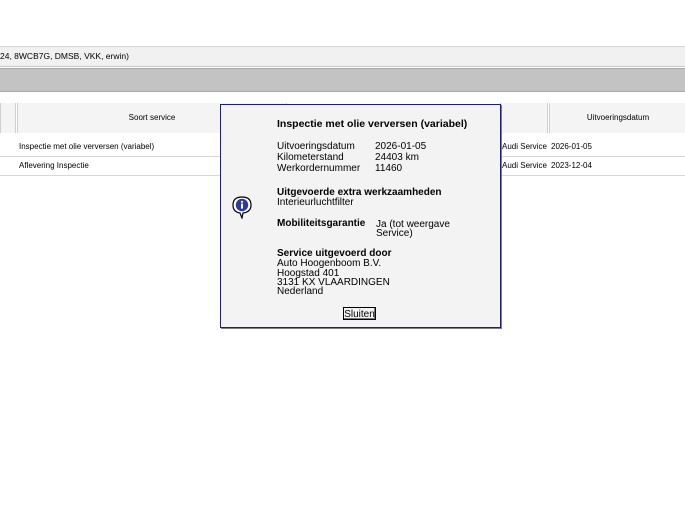 The width and height of the screenshot is (685, 513). What do you see at coordinates (342, 57) in the screenshot?
I see `vehicle-info-bar: 24, 8WCB7G, DMSB, VKK, erwin)` at bounding box center [342, 57].